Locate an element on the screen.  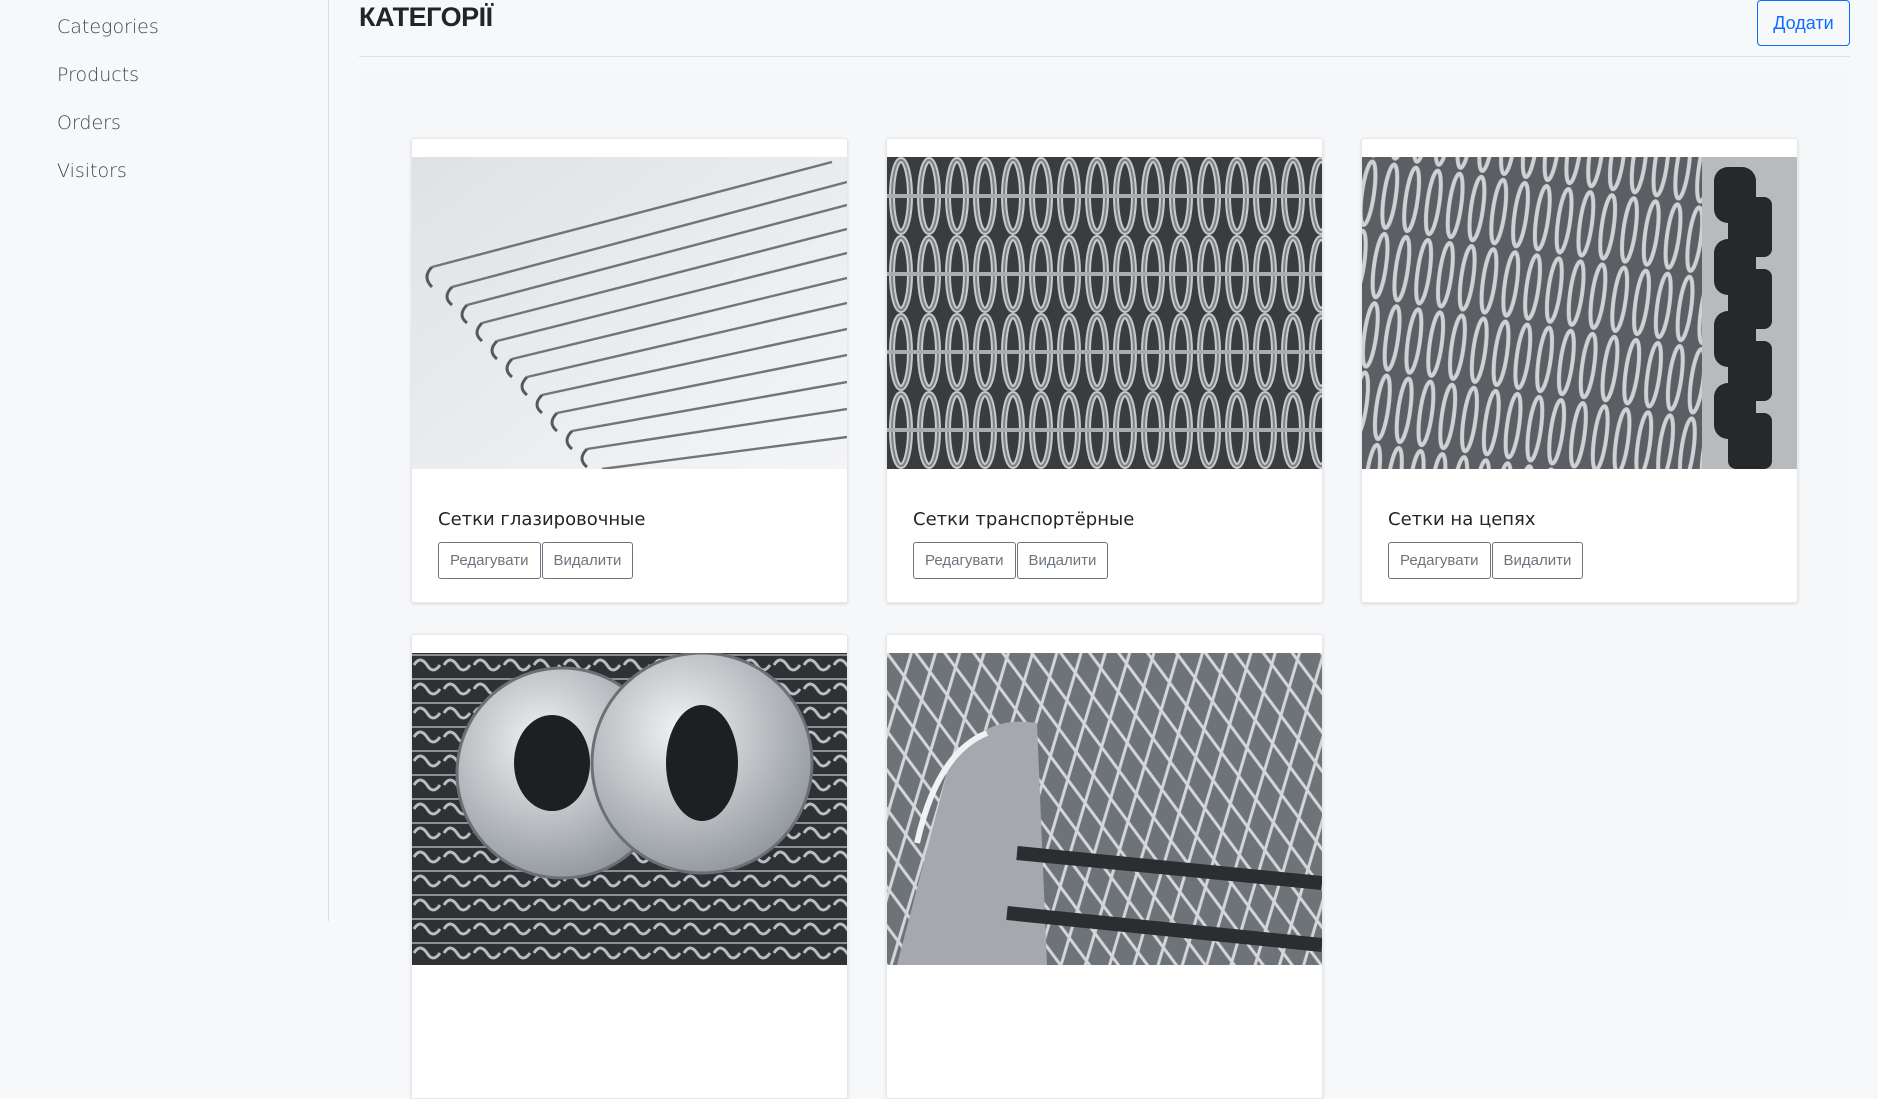
sidebar-item-orders: Orders is located at coordinates (164, 132).